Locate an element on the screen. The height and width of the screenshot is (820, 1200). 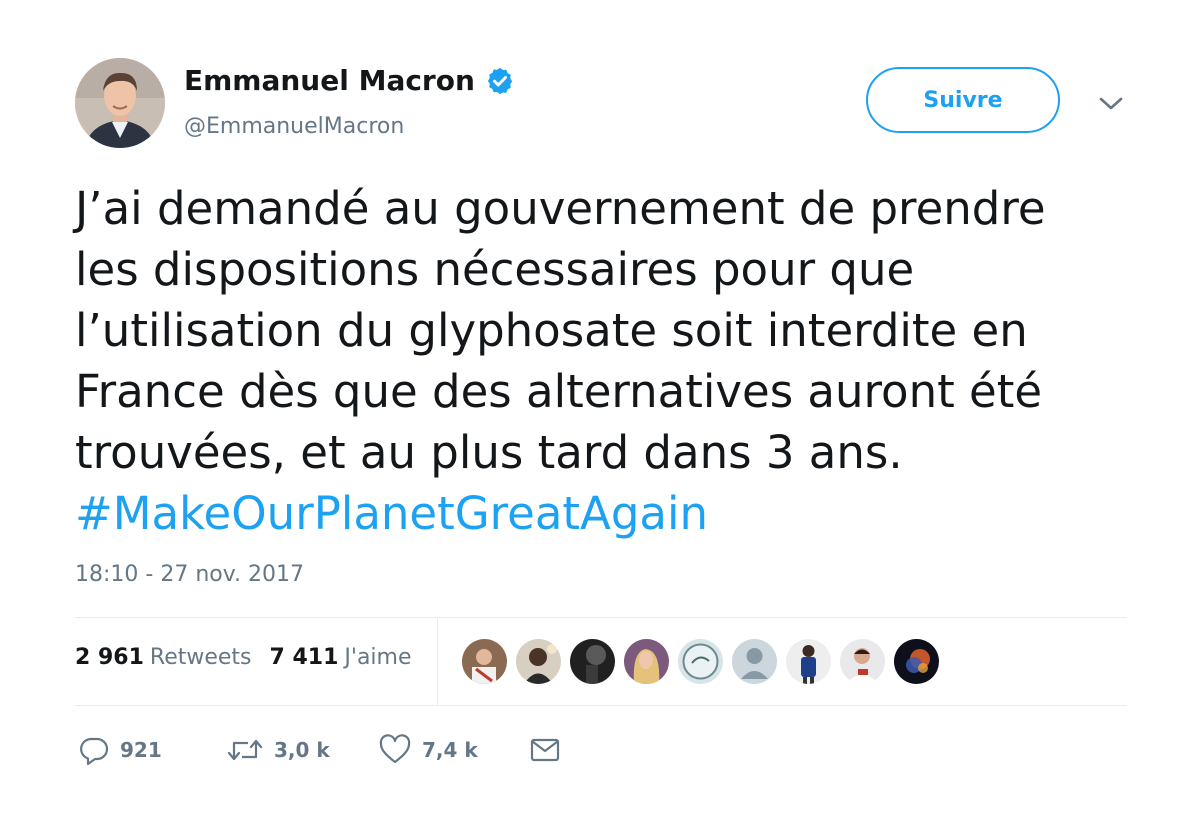
reply-button: 921 is located at coordinates (120, 750).